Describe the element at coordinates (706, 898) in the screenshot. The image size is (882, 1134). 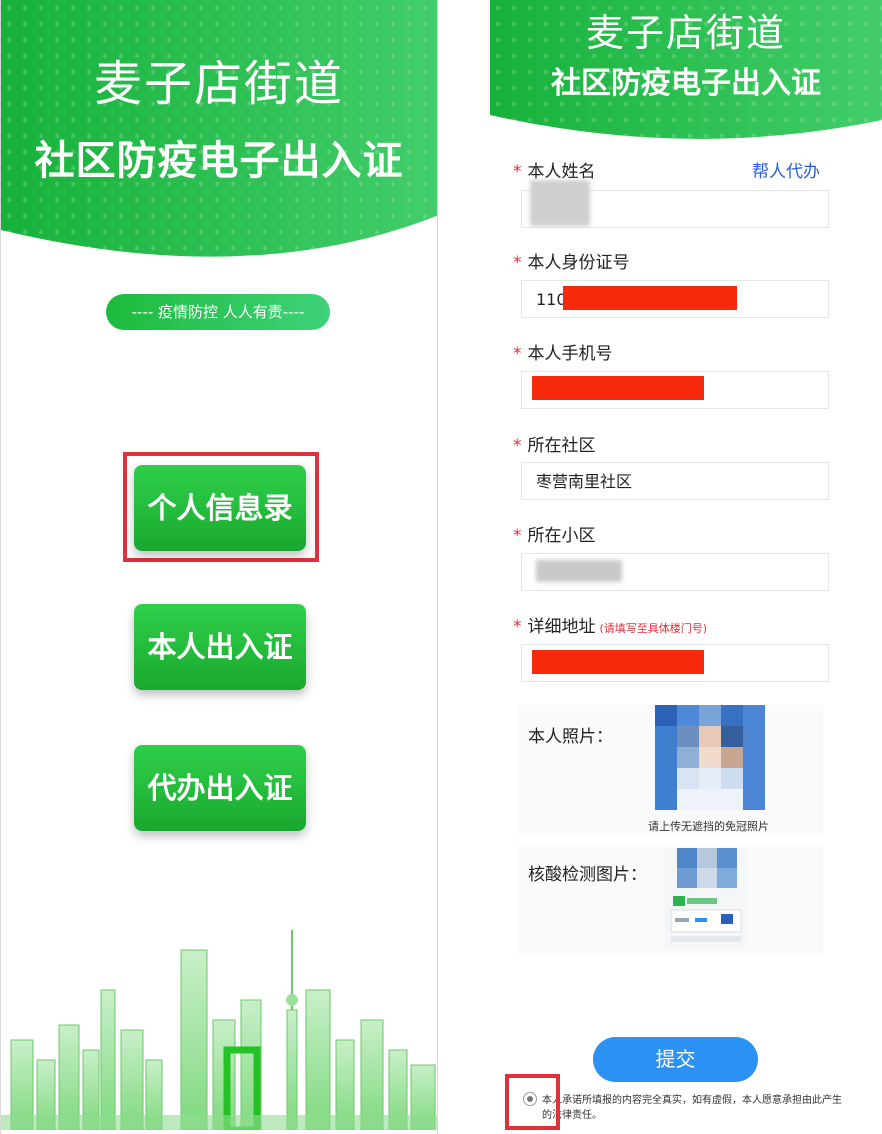
I see `test-image-upload` at that location.